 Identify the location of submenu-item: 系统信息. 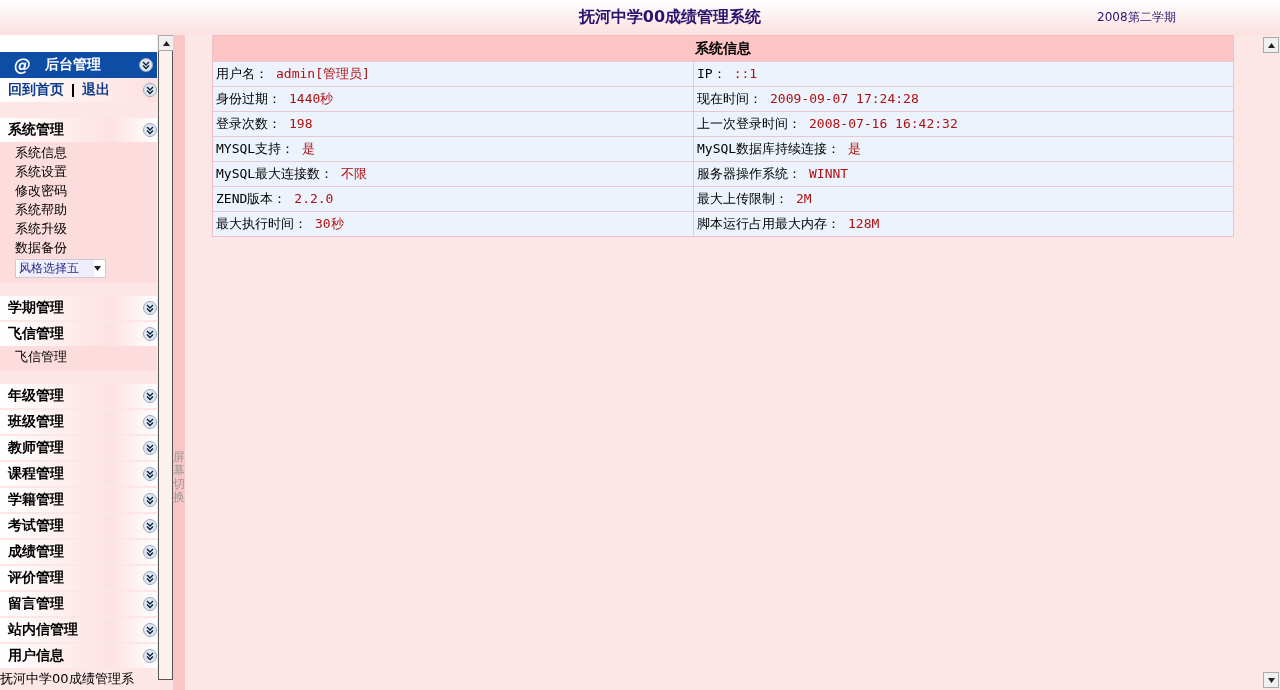
(86, 152).